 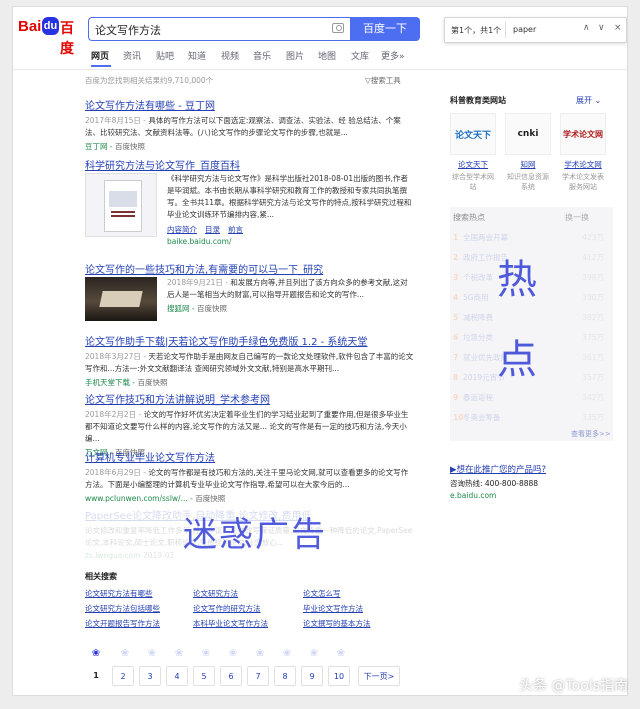 I want to click on book-cover-image, so click(x=123, y=206).